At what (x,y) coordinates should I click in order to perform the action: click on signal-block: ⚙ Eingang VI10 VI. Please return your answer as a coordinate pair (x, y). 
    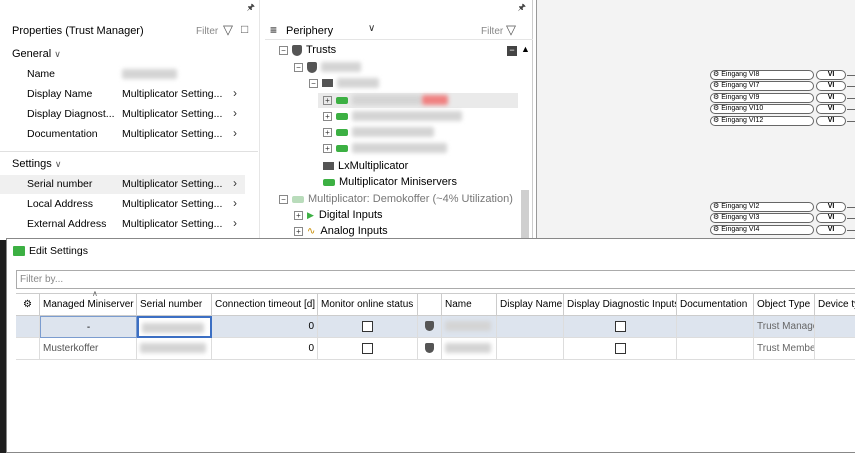
    Looking at the image, I should click on (782, 109).